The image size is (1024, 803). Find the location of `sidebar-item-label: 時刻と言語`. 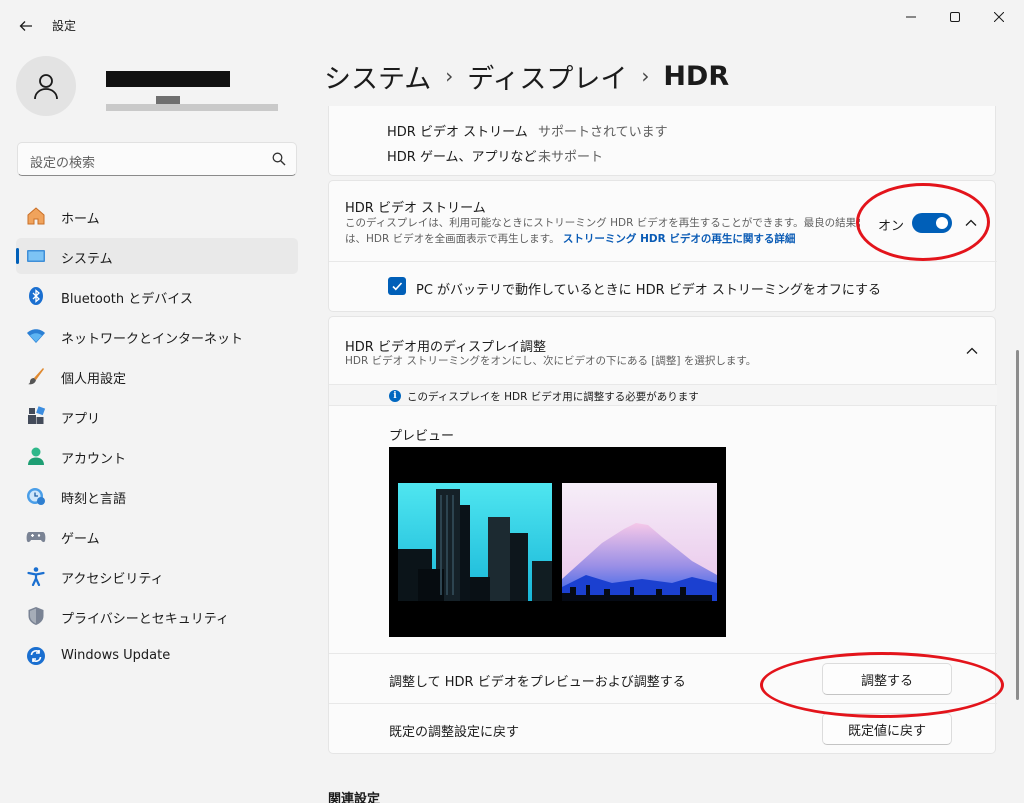

sidebar-item-label: 時刻と言語 is located at coordinates (94, 499).